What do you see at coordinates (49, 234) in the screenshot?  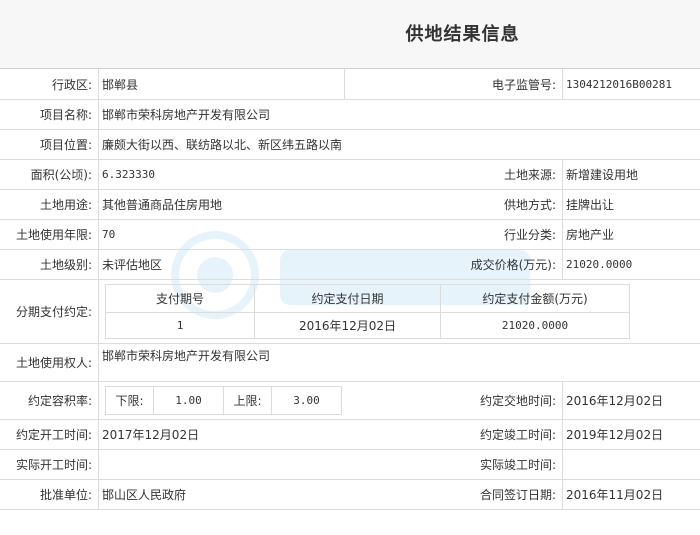 I see `use-years-label: 土地使用年限:` at bounding box center [49, 234].